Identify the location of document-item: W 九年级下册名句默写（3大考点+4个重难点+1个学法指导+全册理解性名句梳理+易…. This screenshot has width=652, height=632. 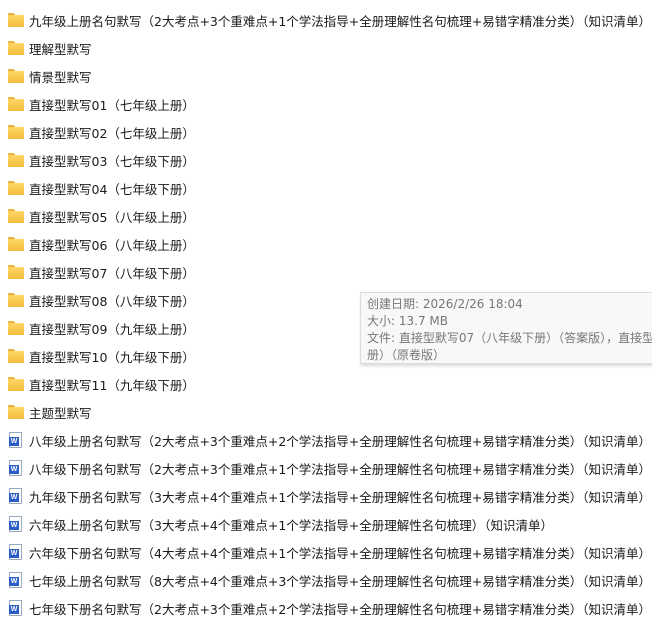
(326, 496).